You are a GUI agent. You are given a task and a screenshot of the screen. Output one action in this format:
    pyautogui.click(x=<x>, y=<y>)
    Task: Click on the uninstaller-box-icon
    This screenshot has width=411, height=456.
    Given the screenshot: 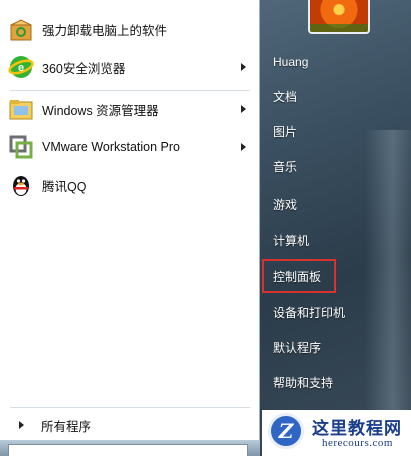 What is the action you would take?
    pyautogui.click(x=21, y=29)
    